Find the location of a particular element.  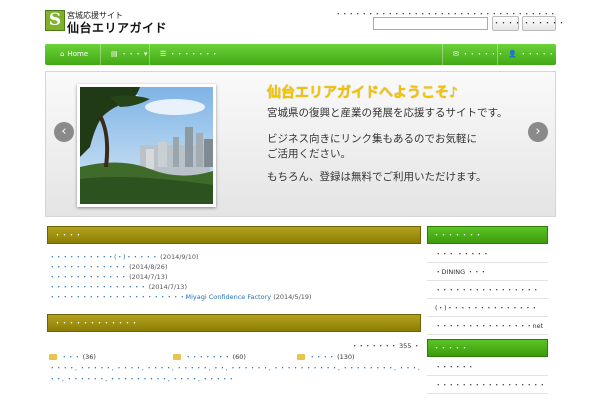

sidebar-link: ・・・ ・・・・・ is located at coordinates (487, 254).